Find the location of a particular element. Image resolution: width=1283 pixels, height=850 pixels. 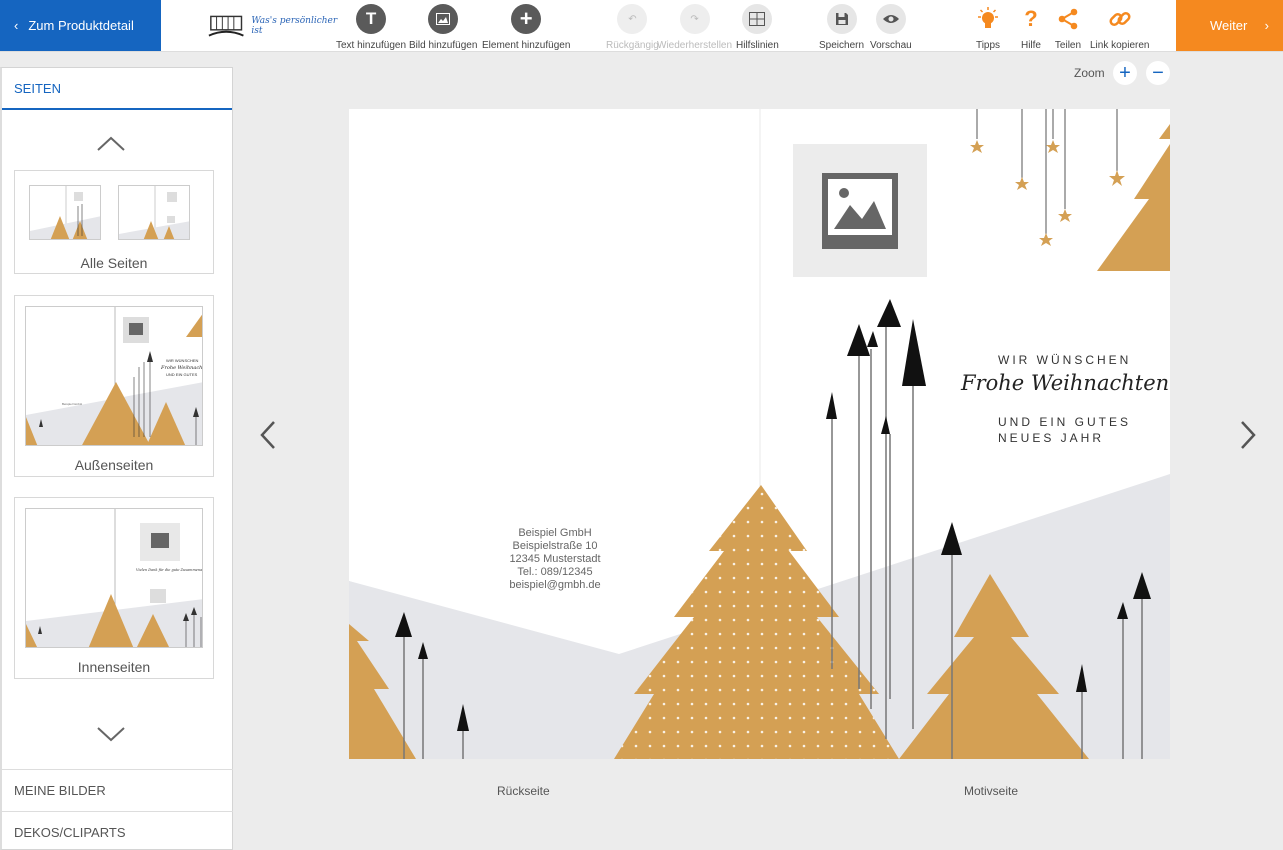

chevron-right-icon is located at coordinates (1248, 435).